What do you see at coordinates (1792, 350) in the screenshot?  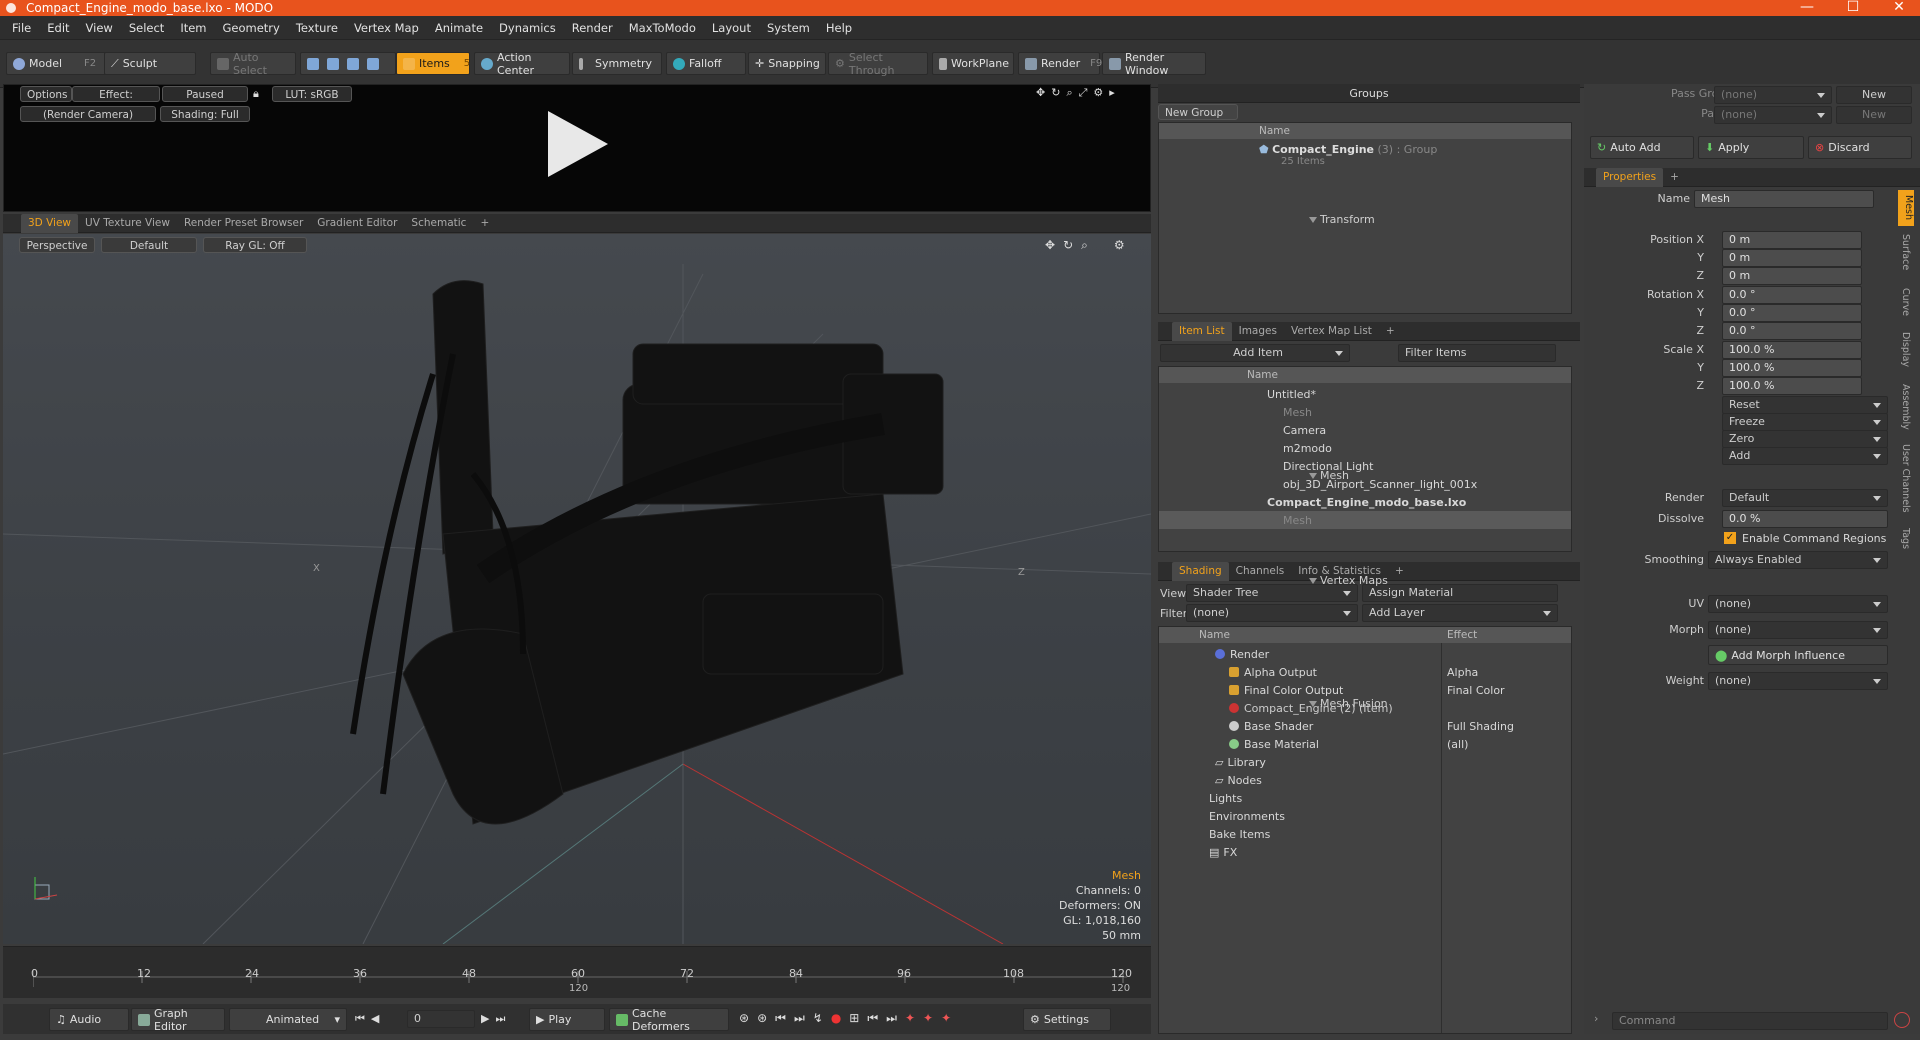 I see `scale-x-field: 100.0 %` at bounding box center [1792, 350].